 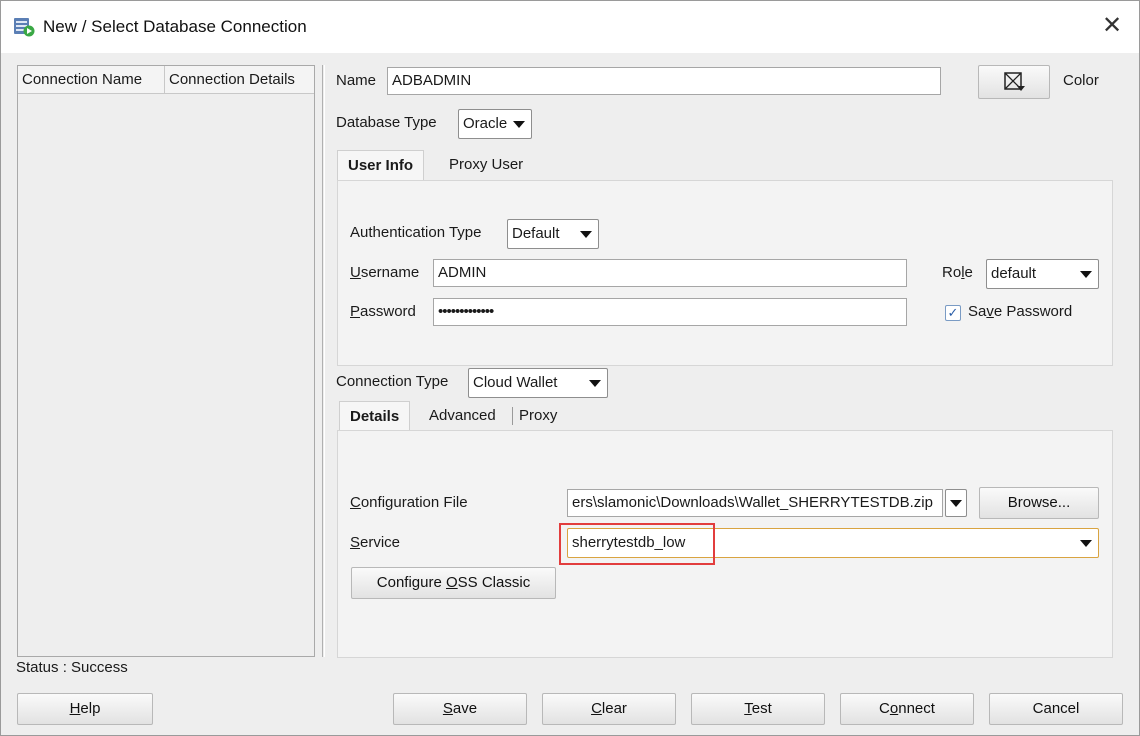 I want to click on service-label: Service, so click(x=375, y=542).